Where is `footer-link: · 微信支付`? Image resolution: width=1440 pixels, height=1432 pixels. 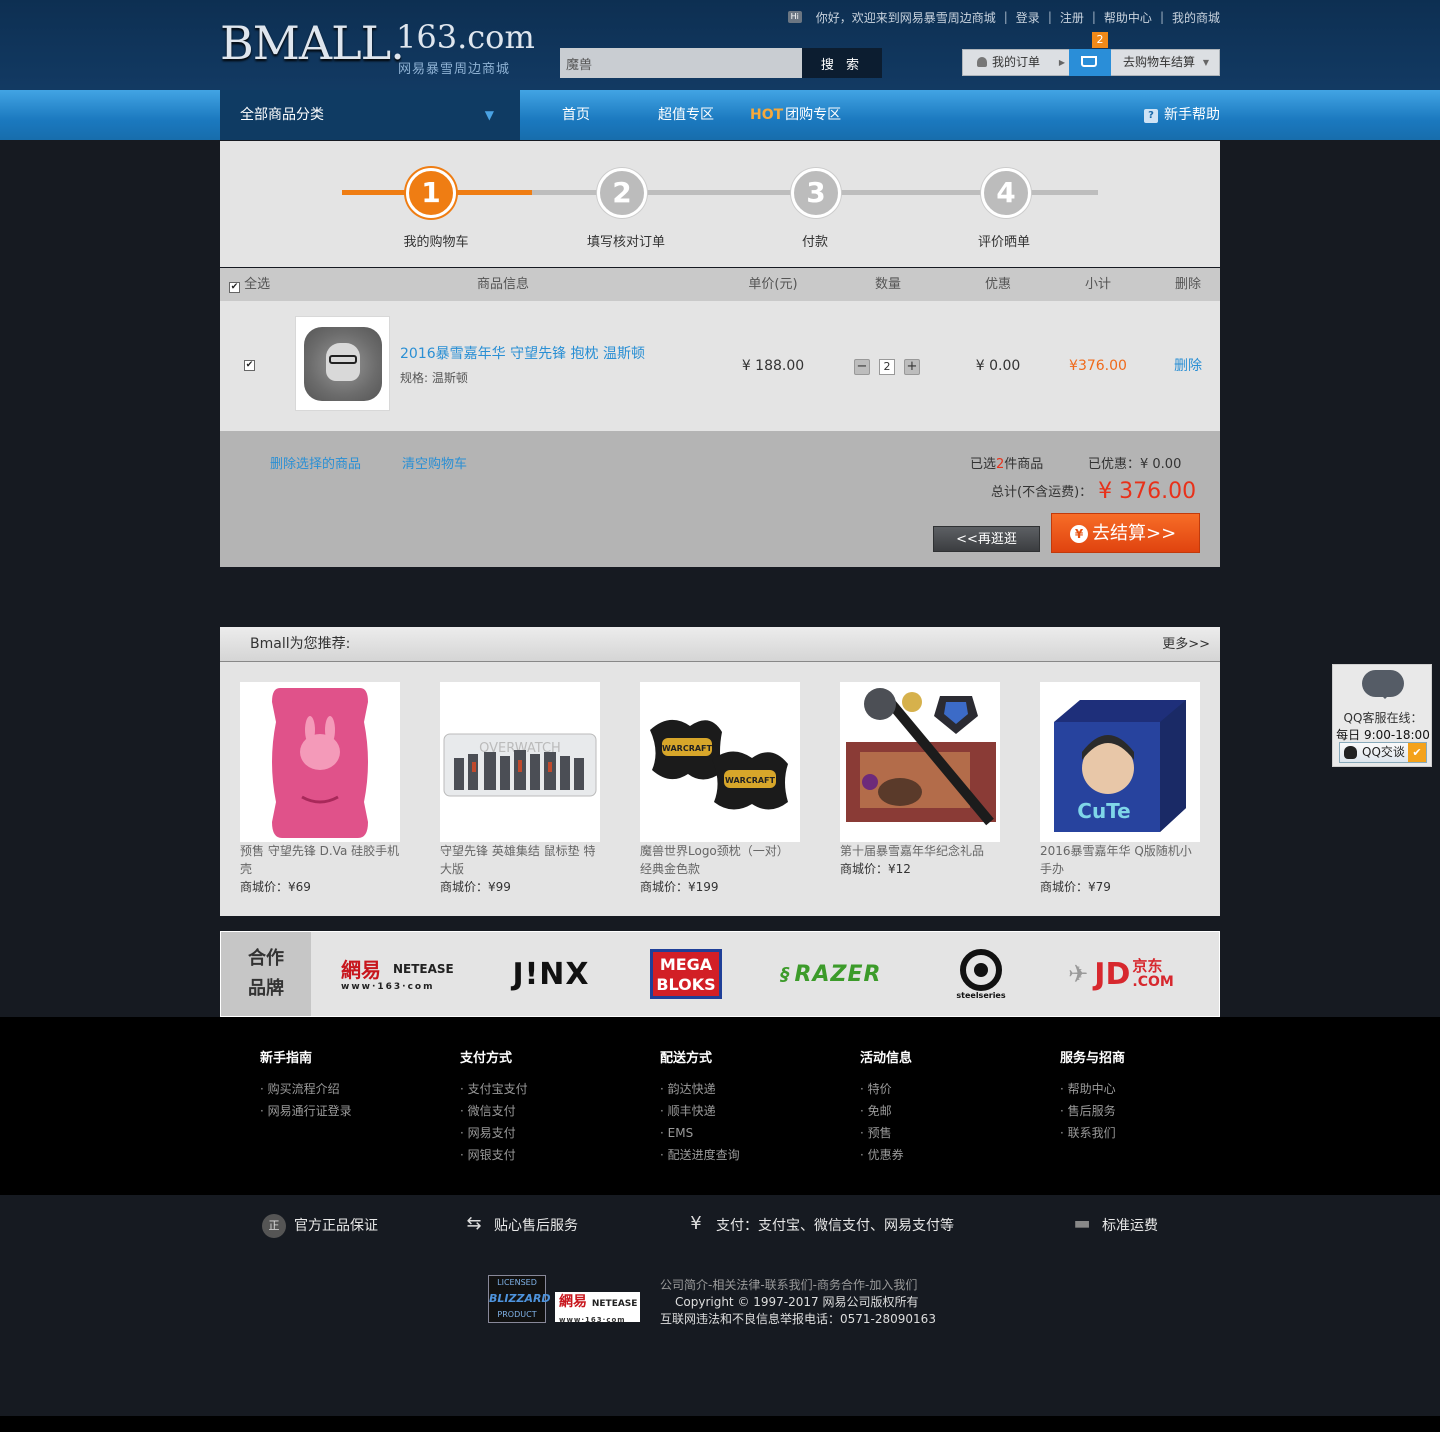 footer-link: · 微信支付 is located at coordinates (550, 1111).